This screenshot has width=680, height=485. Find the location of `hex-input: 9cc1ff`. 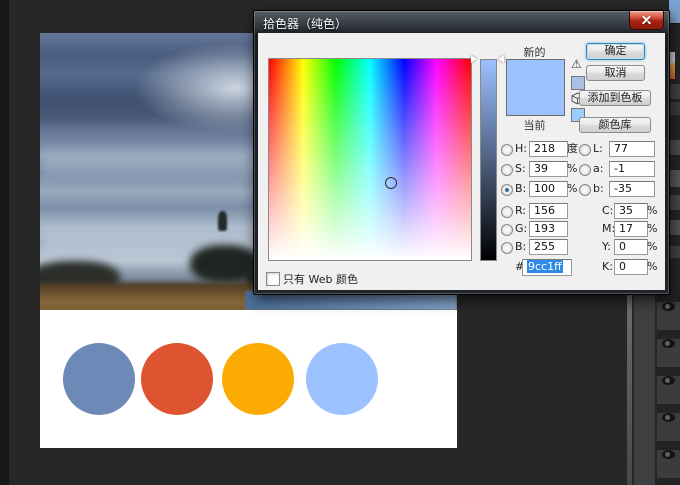

hex-input: 9cc1ff is located at coordinates (547, 267).